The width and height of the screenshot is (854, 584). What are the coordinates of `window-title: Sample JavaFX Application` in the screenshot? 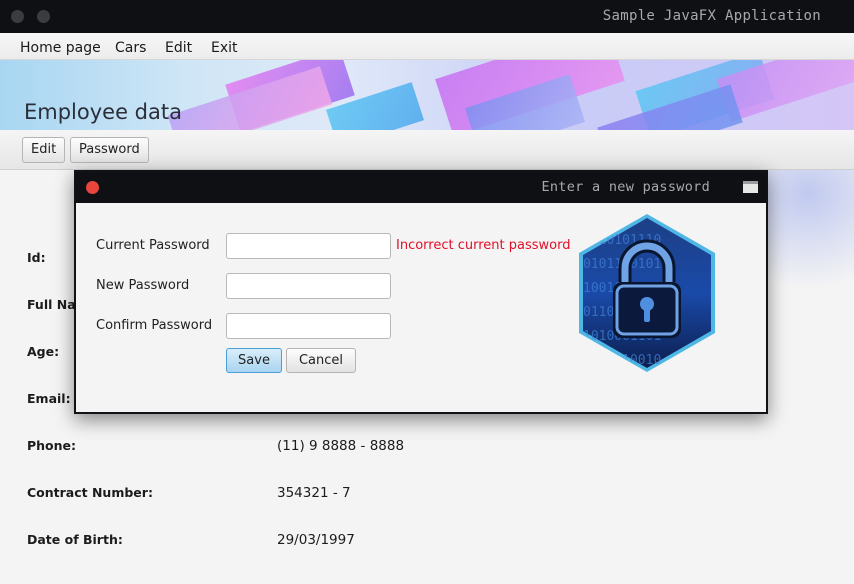 It's located at (711, 16).